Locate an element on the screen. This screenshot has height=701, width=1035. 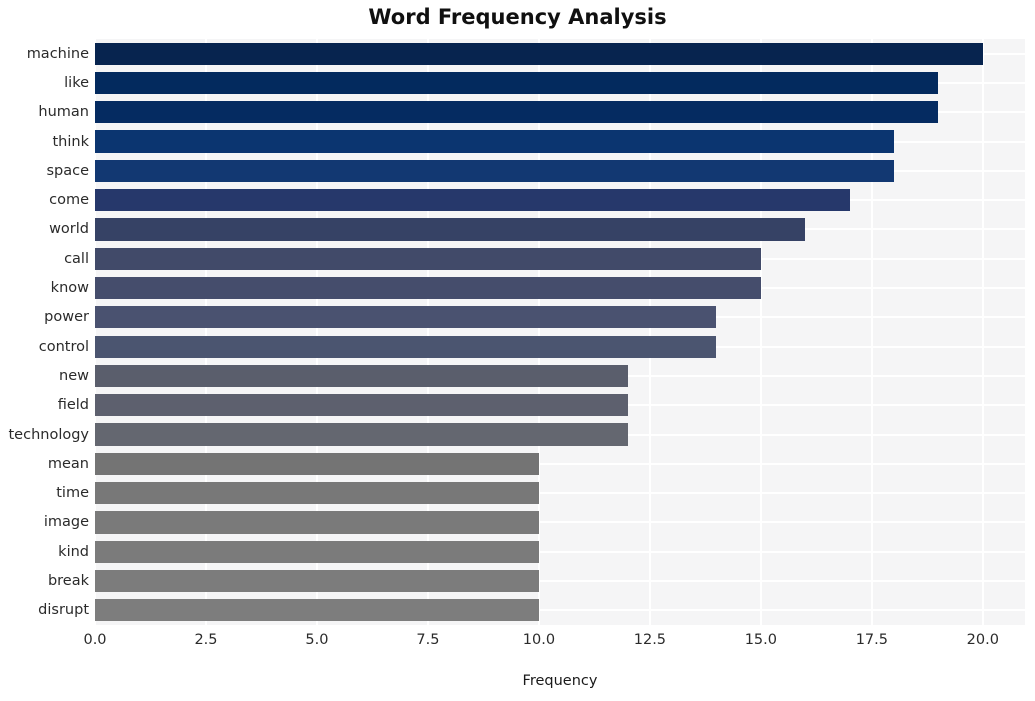
bar-time is located at coordinates (317, 493).